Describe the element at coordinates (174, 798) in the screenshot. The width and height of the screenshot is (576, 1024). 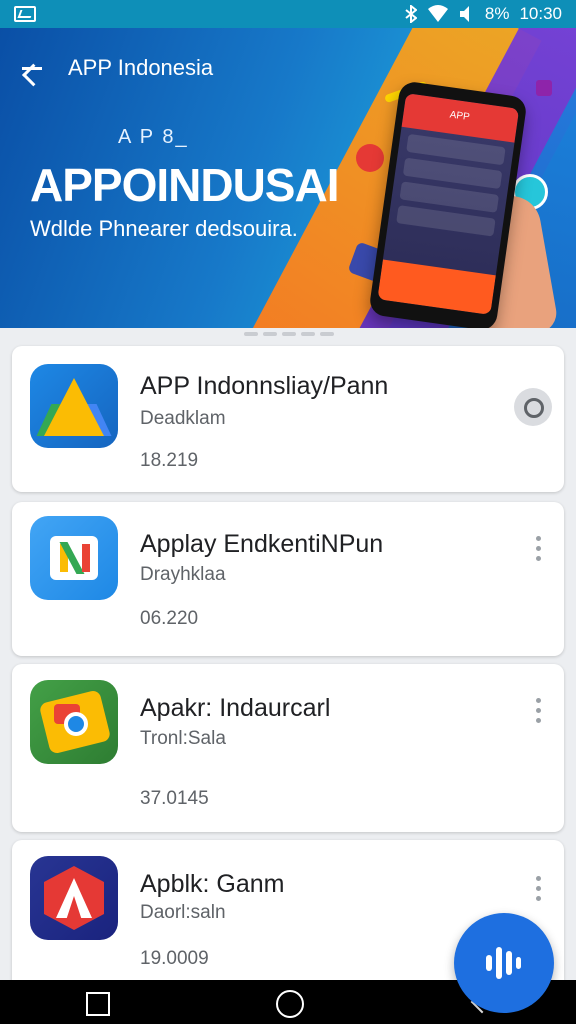
I see `app-meta: 37.0145` at that location.